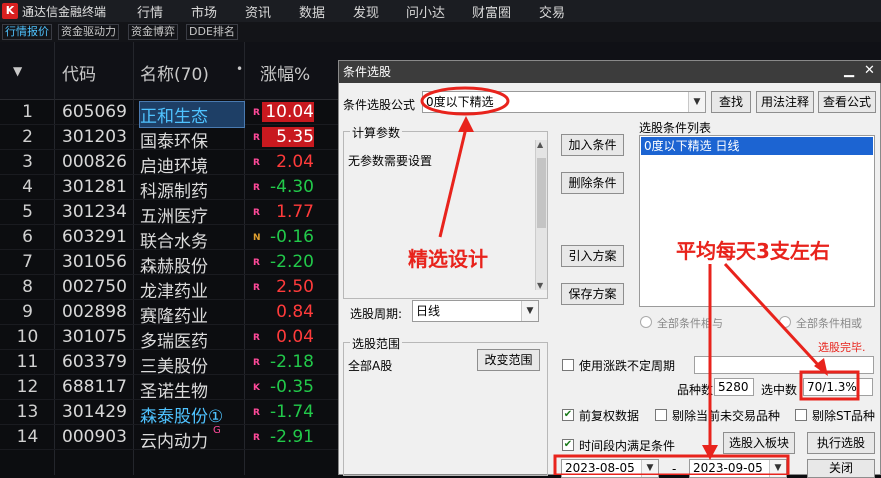 The width and height of the screenshot is (881, 478). What do you see at coordinates (829, 385) in the screenshot?
I see `annotation-box-selected` at bounding box center [829, 385].